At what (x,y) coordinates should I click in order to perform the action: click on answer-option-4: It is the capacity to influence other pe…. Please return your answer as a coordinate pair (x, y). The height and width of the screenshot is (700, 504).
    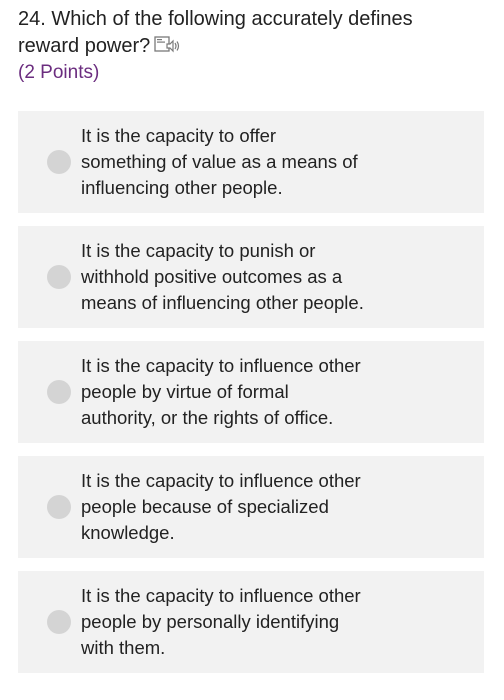
    Looking at the image, I should click on (251, 507).